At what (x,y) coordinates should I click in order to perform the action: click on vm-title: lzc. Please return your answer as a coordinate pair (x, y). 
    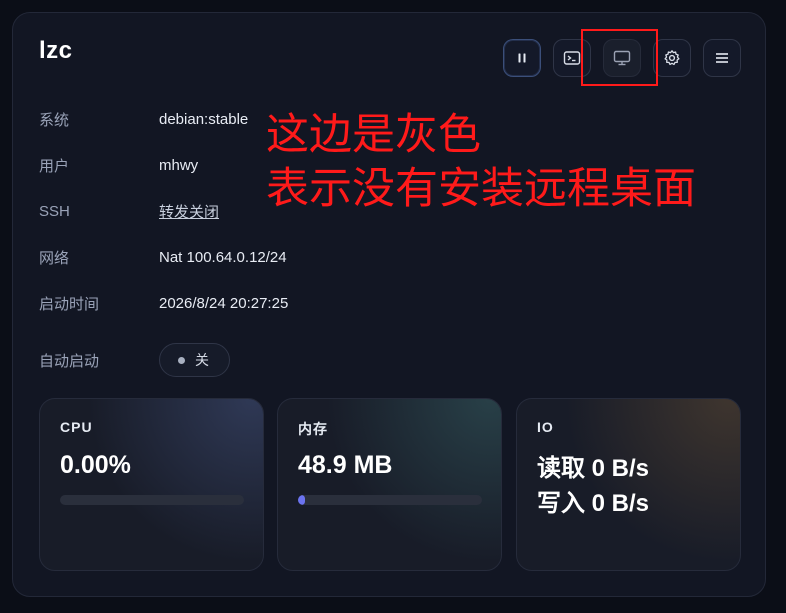
    Looking at the image, I should click on (56, 50).